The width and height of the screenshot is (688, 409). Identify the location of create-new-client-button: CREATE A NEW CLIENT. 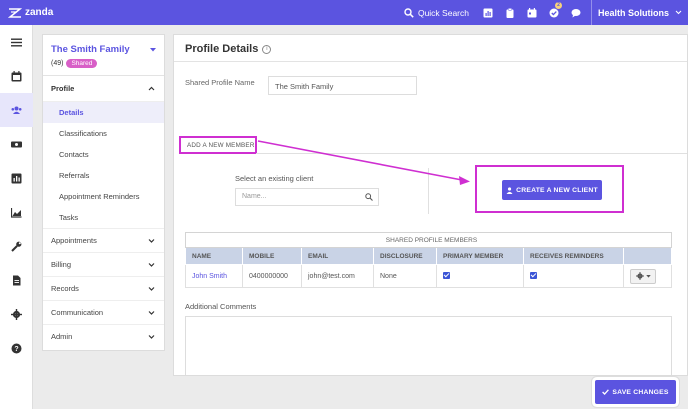
(552, 190).